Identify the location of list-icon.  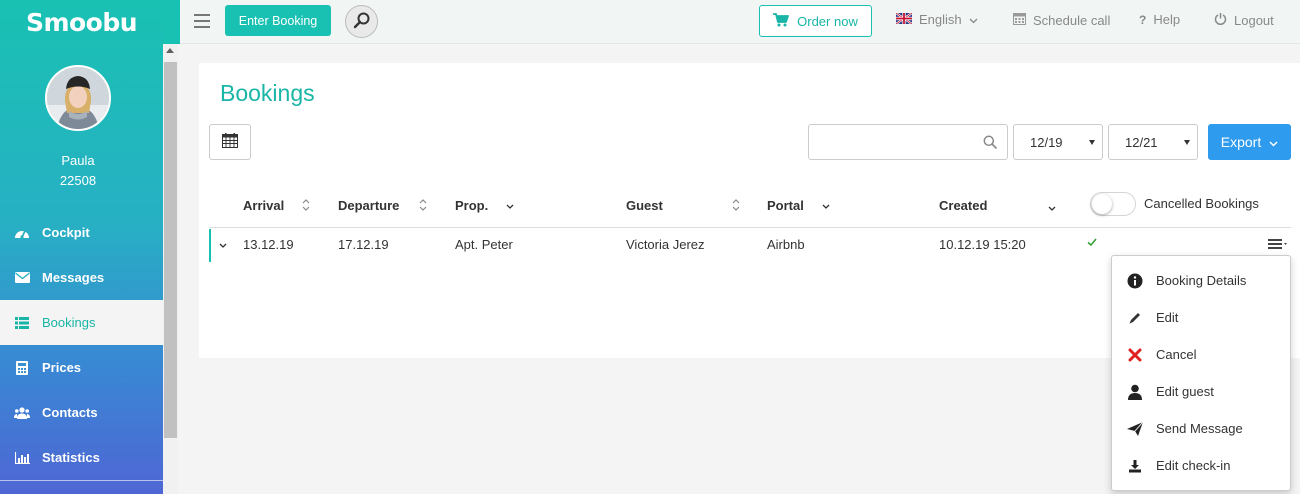
(22, 323).